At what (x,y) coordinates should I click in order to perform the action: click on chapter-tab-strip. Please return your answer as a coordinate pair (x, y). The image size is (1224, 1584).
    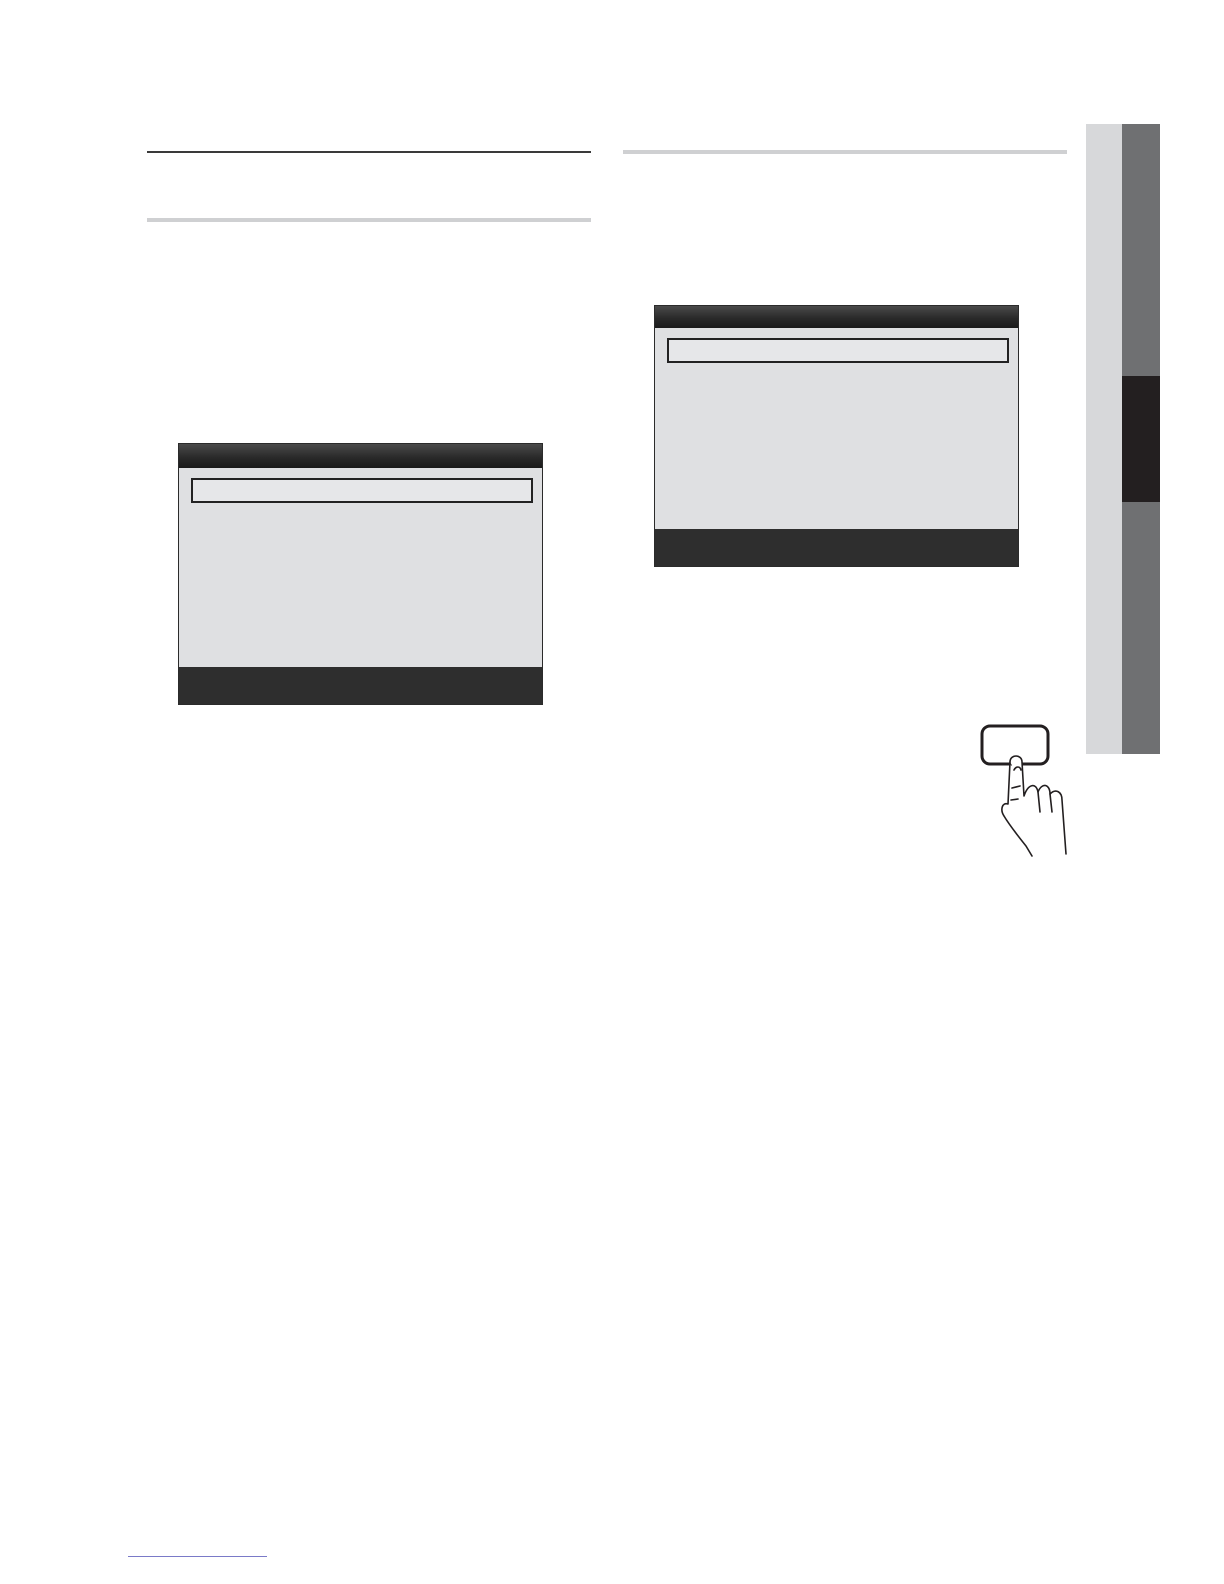
    Looking at the image, I should click on (1123, 439).